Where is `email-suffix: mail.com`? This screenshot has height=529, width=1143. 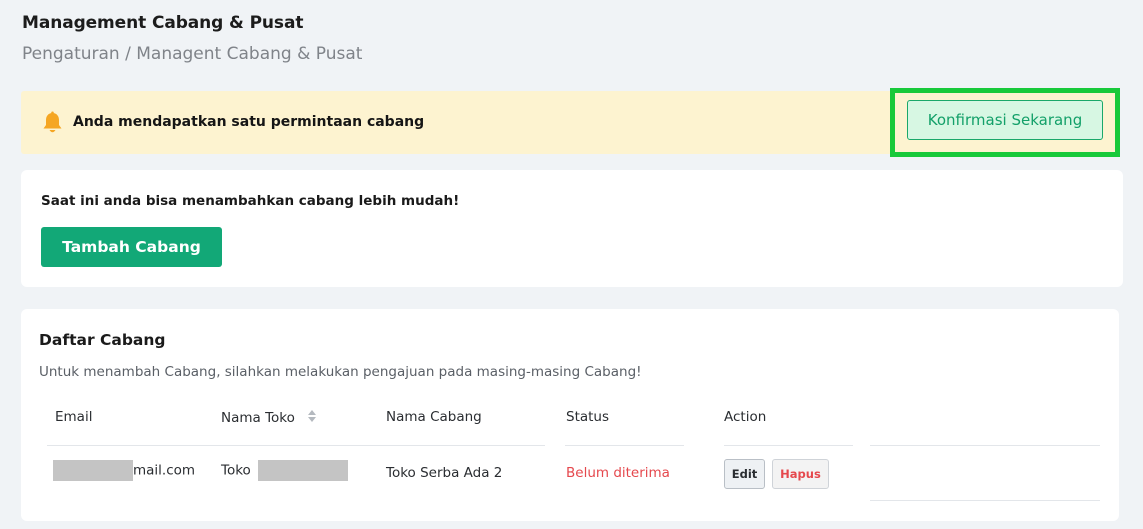 email-suffix: mail.com is located at coordinates (164, 470).